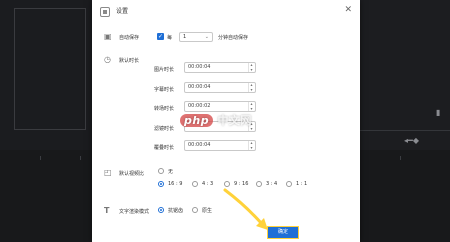 The image size is (450, 242). Describe the element at coordinates (220, 87) in the screenshot. I see `subtitle-duration-input: 00:00:04 ▴ ▾` at that location.